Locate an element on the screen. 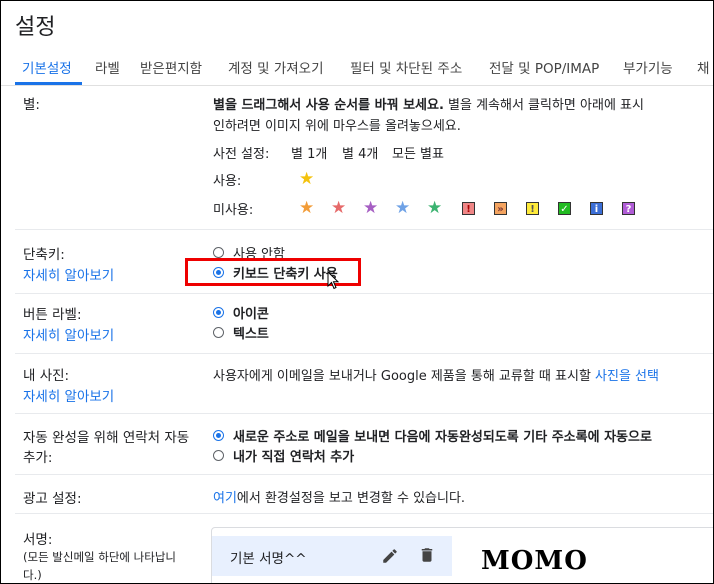 This screenshot has width=714, height=584. select-picture-link: 사진을 선택 is located at coordinates (627, 376).